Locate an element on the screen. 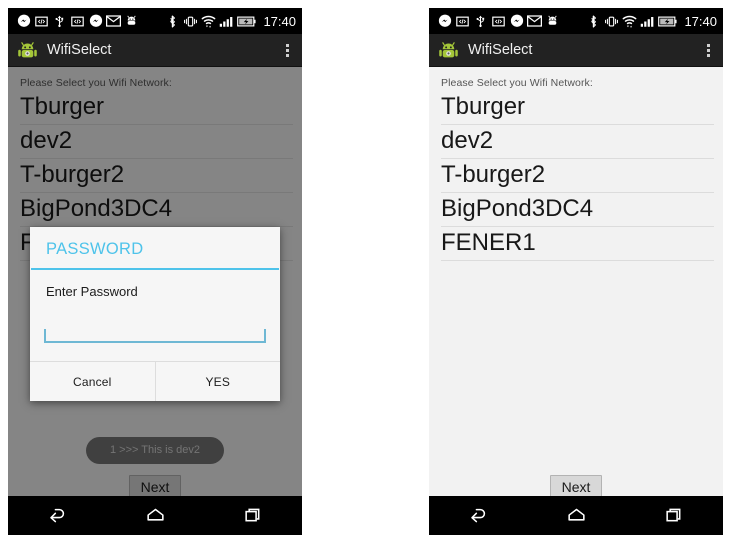 Image resolution: width=731 pixels, height=543 pixels. dialog-buttons: Cancel YES is located at coordinates (155, 381).